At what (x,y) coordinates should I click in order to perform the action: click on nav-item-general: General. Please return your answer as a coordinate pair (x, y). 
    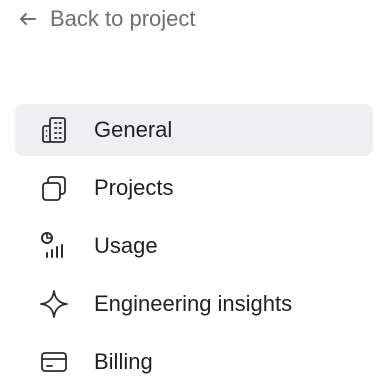
    Looking at the image, I should click on (194, 130).